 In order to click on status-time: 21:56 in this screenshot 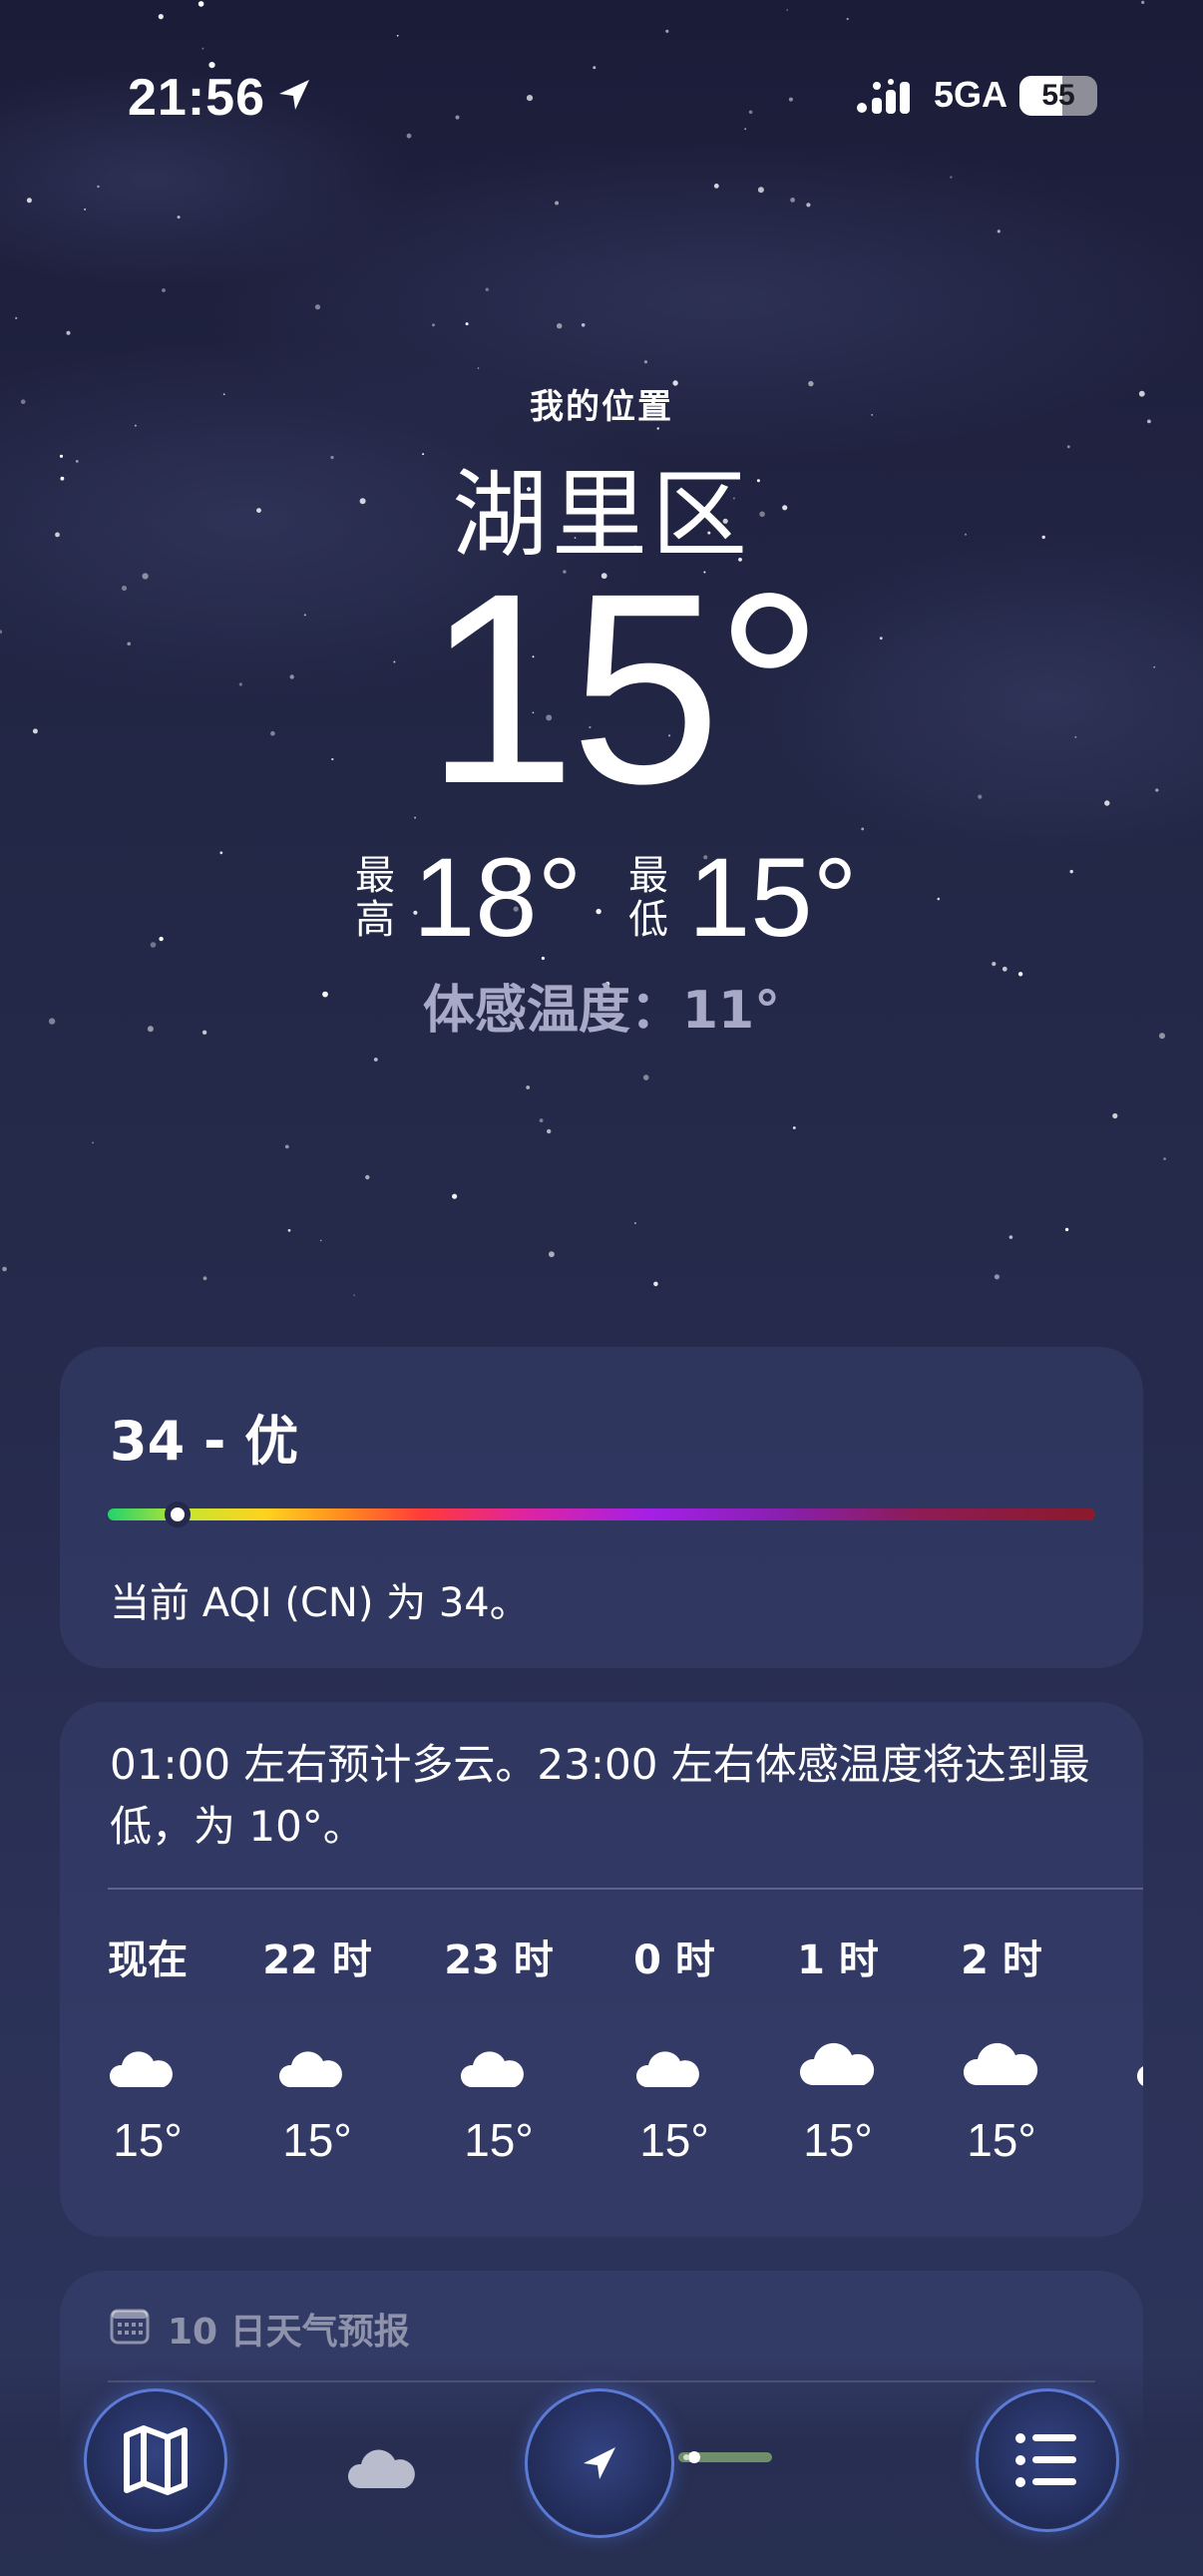, I will do `click(196, 98)`.